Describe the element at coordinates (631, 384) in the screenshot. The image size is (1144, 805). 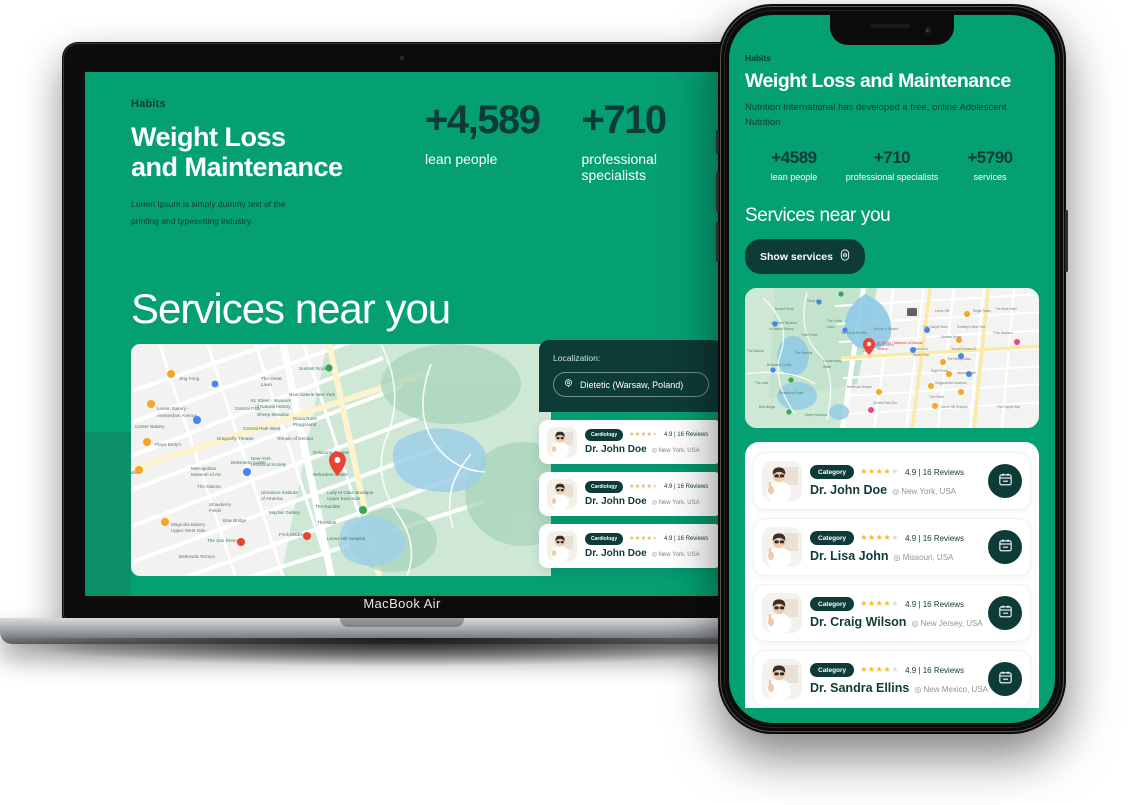
I see `localization-select: Dietetic (Warsaw, Poland)` at that location.